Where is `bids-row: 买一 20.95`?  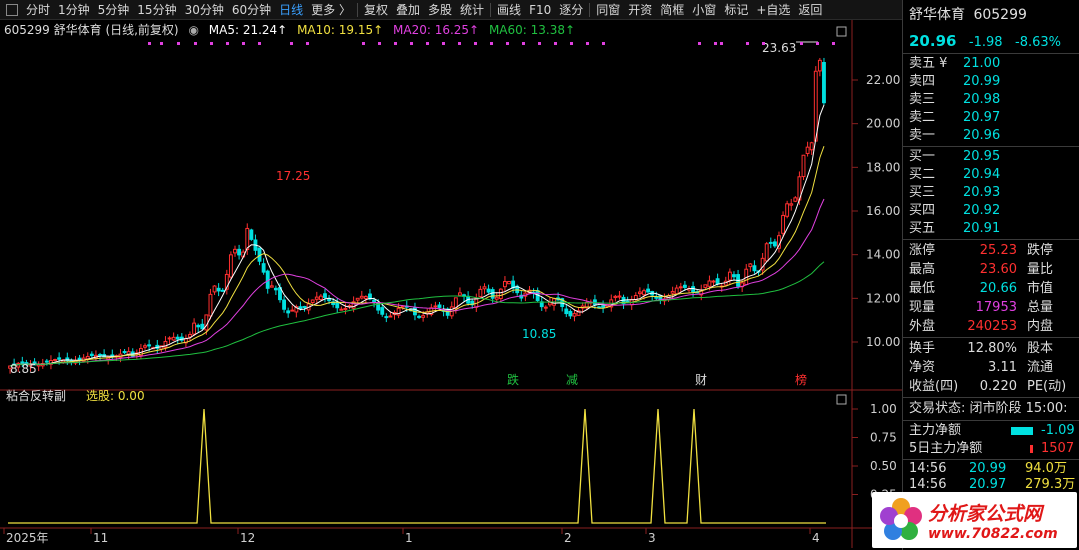 bids-row: 买一 20.95 is located at coordinates (991, 157).